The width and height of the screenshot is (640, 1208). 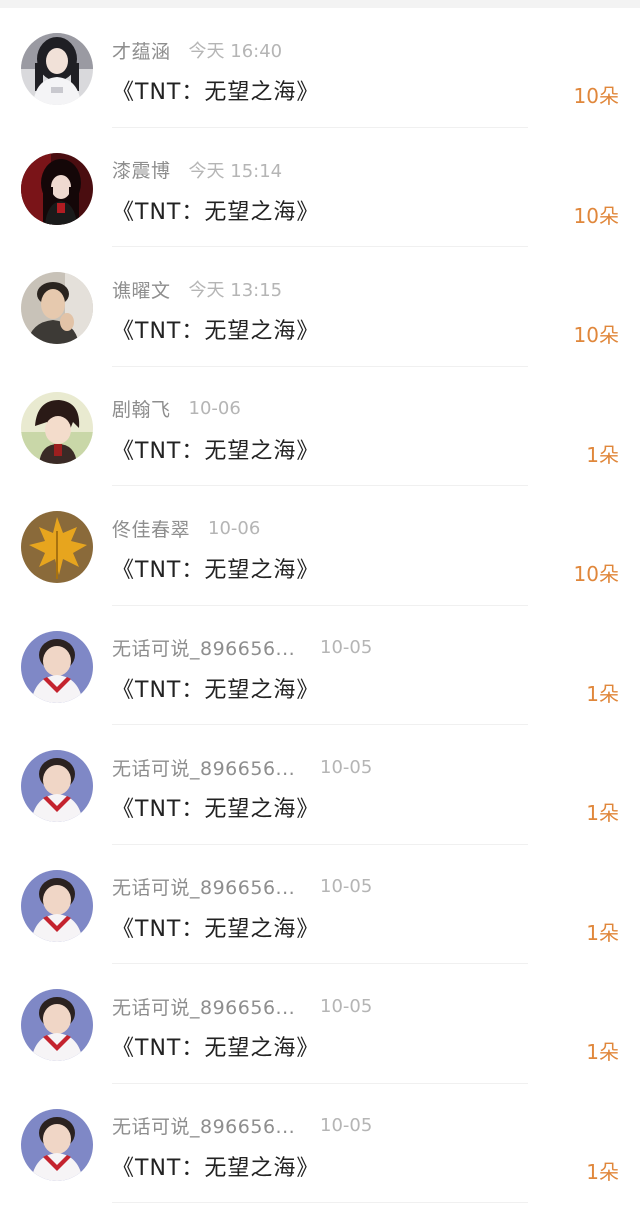 I want to click on list-item: 漆震博 今天 15:14 《TNT：无望之海》 10朵, so click(x=320, y=187).